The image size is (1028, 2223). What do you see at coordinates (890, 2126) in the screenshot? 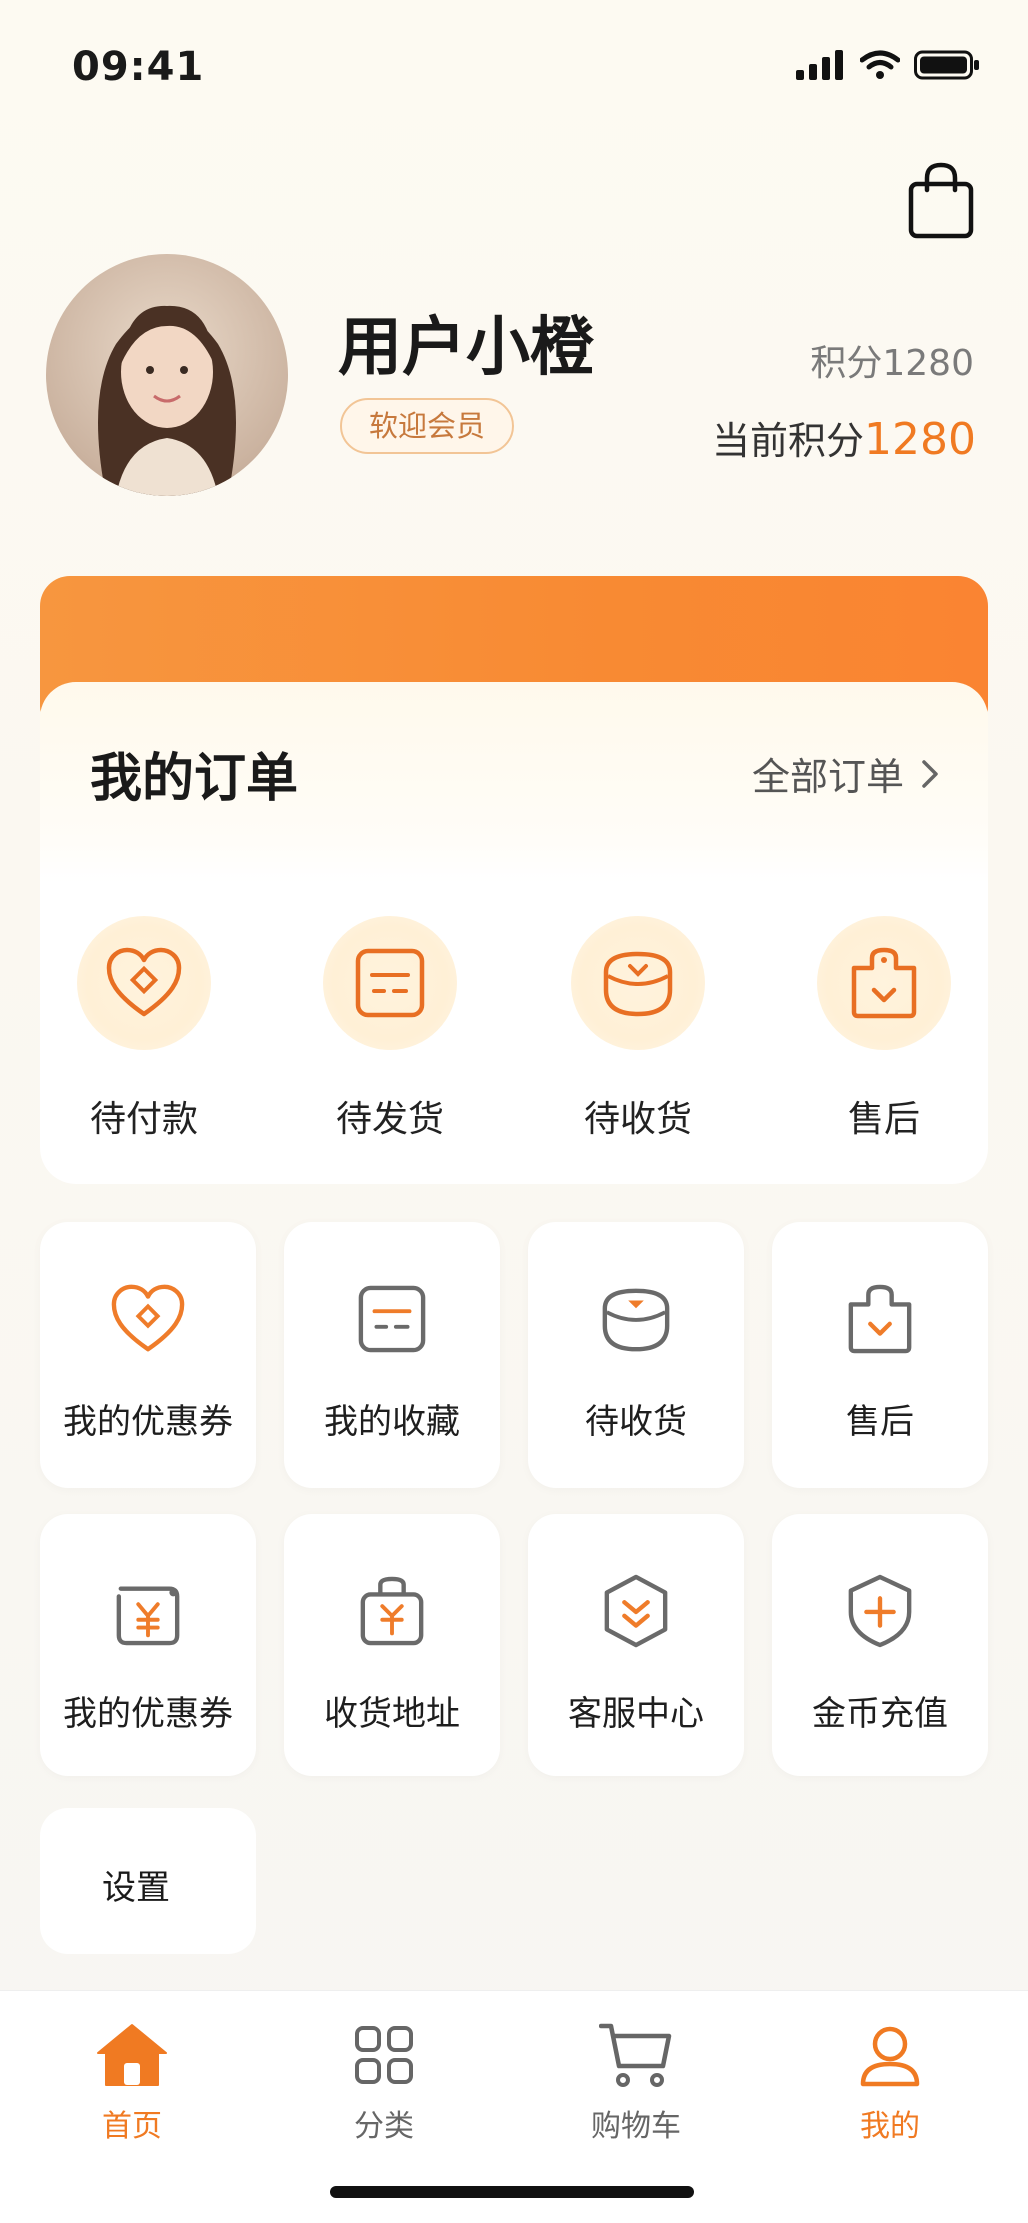
I see `tab-mine-label: 我的` at bounding box center [890, 2126].